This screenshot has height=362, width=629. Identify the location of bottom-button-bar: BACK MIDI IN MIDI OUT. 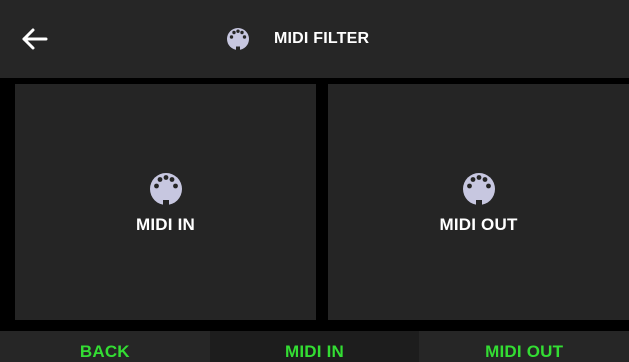
(314, 346).